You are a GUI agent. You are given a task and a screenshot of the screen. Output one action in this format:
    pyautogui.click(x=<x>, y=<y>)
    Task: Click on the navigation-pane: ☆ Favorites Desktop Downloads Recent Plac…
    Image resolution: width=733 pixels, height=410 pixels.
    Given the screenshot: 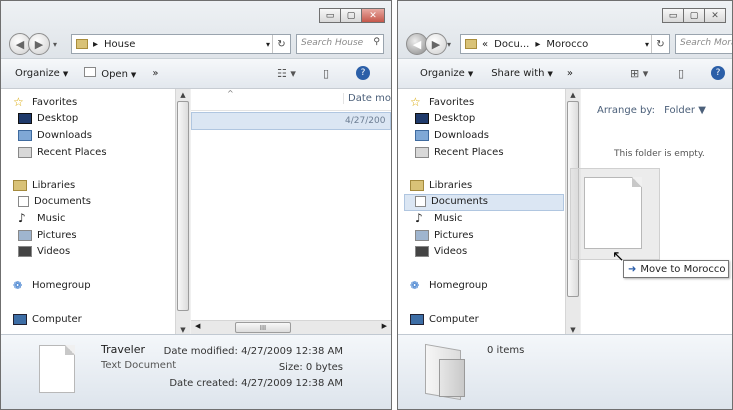 What is the action you would take?
    pyautogui.click(x=482, y=211)
    